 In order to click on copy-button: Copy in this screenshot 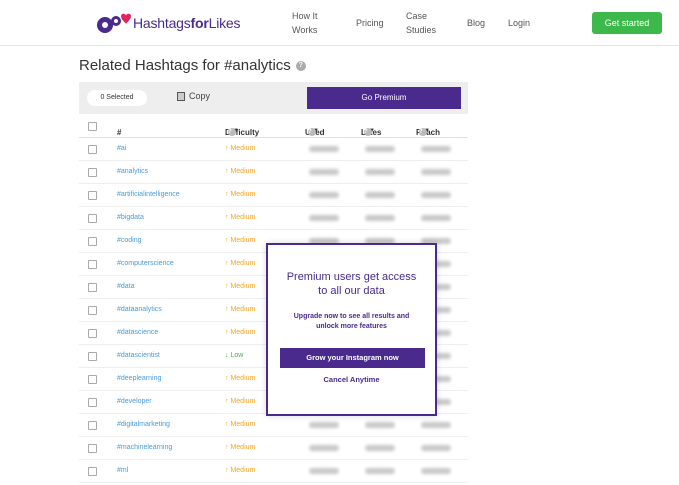, I will do `click(193, 96)`.